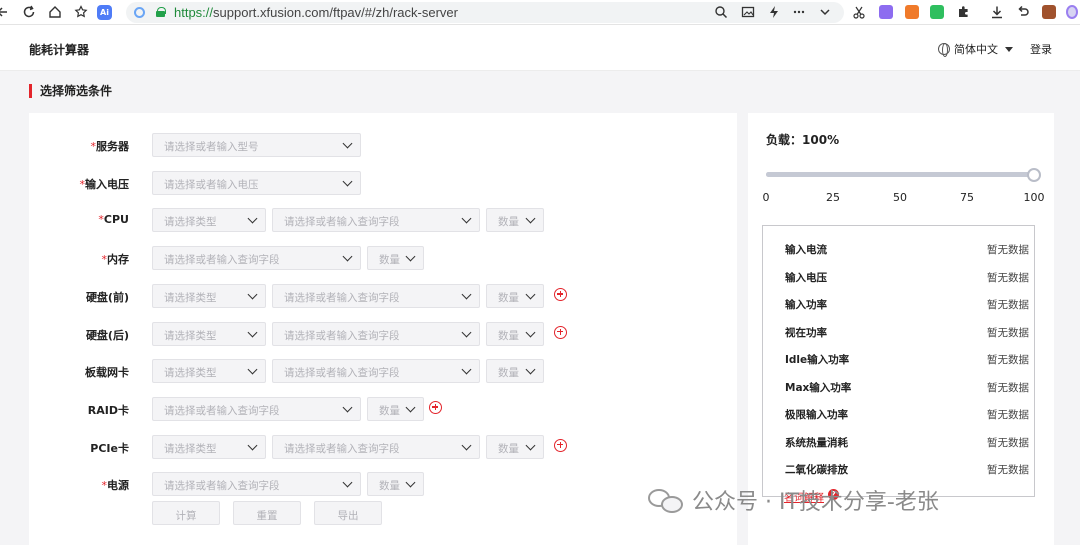  I want to click on load-slider-track, so click(900, 174).